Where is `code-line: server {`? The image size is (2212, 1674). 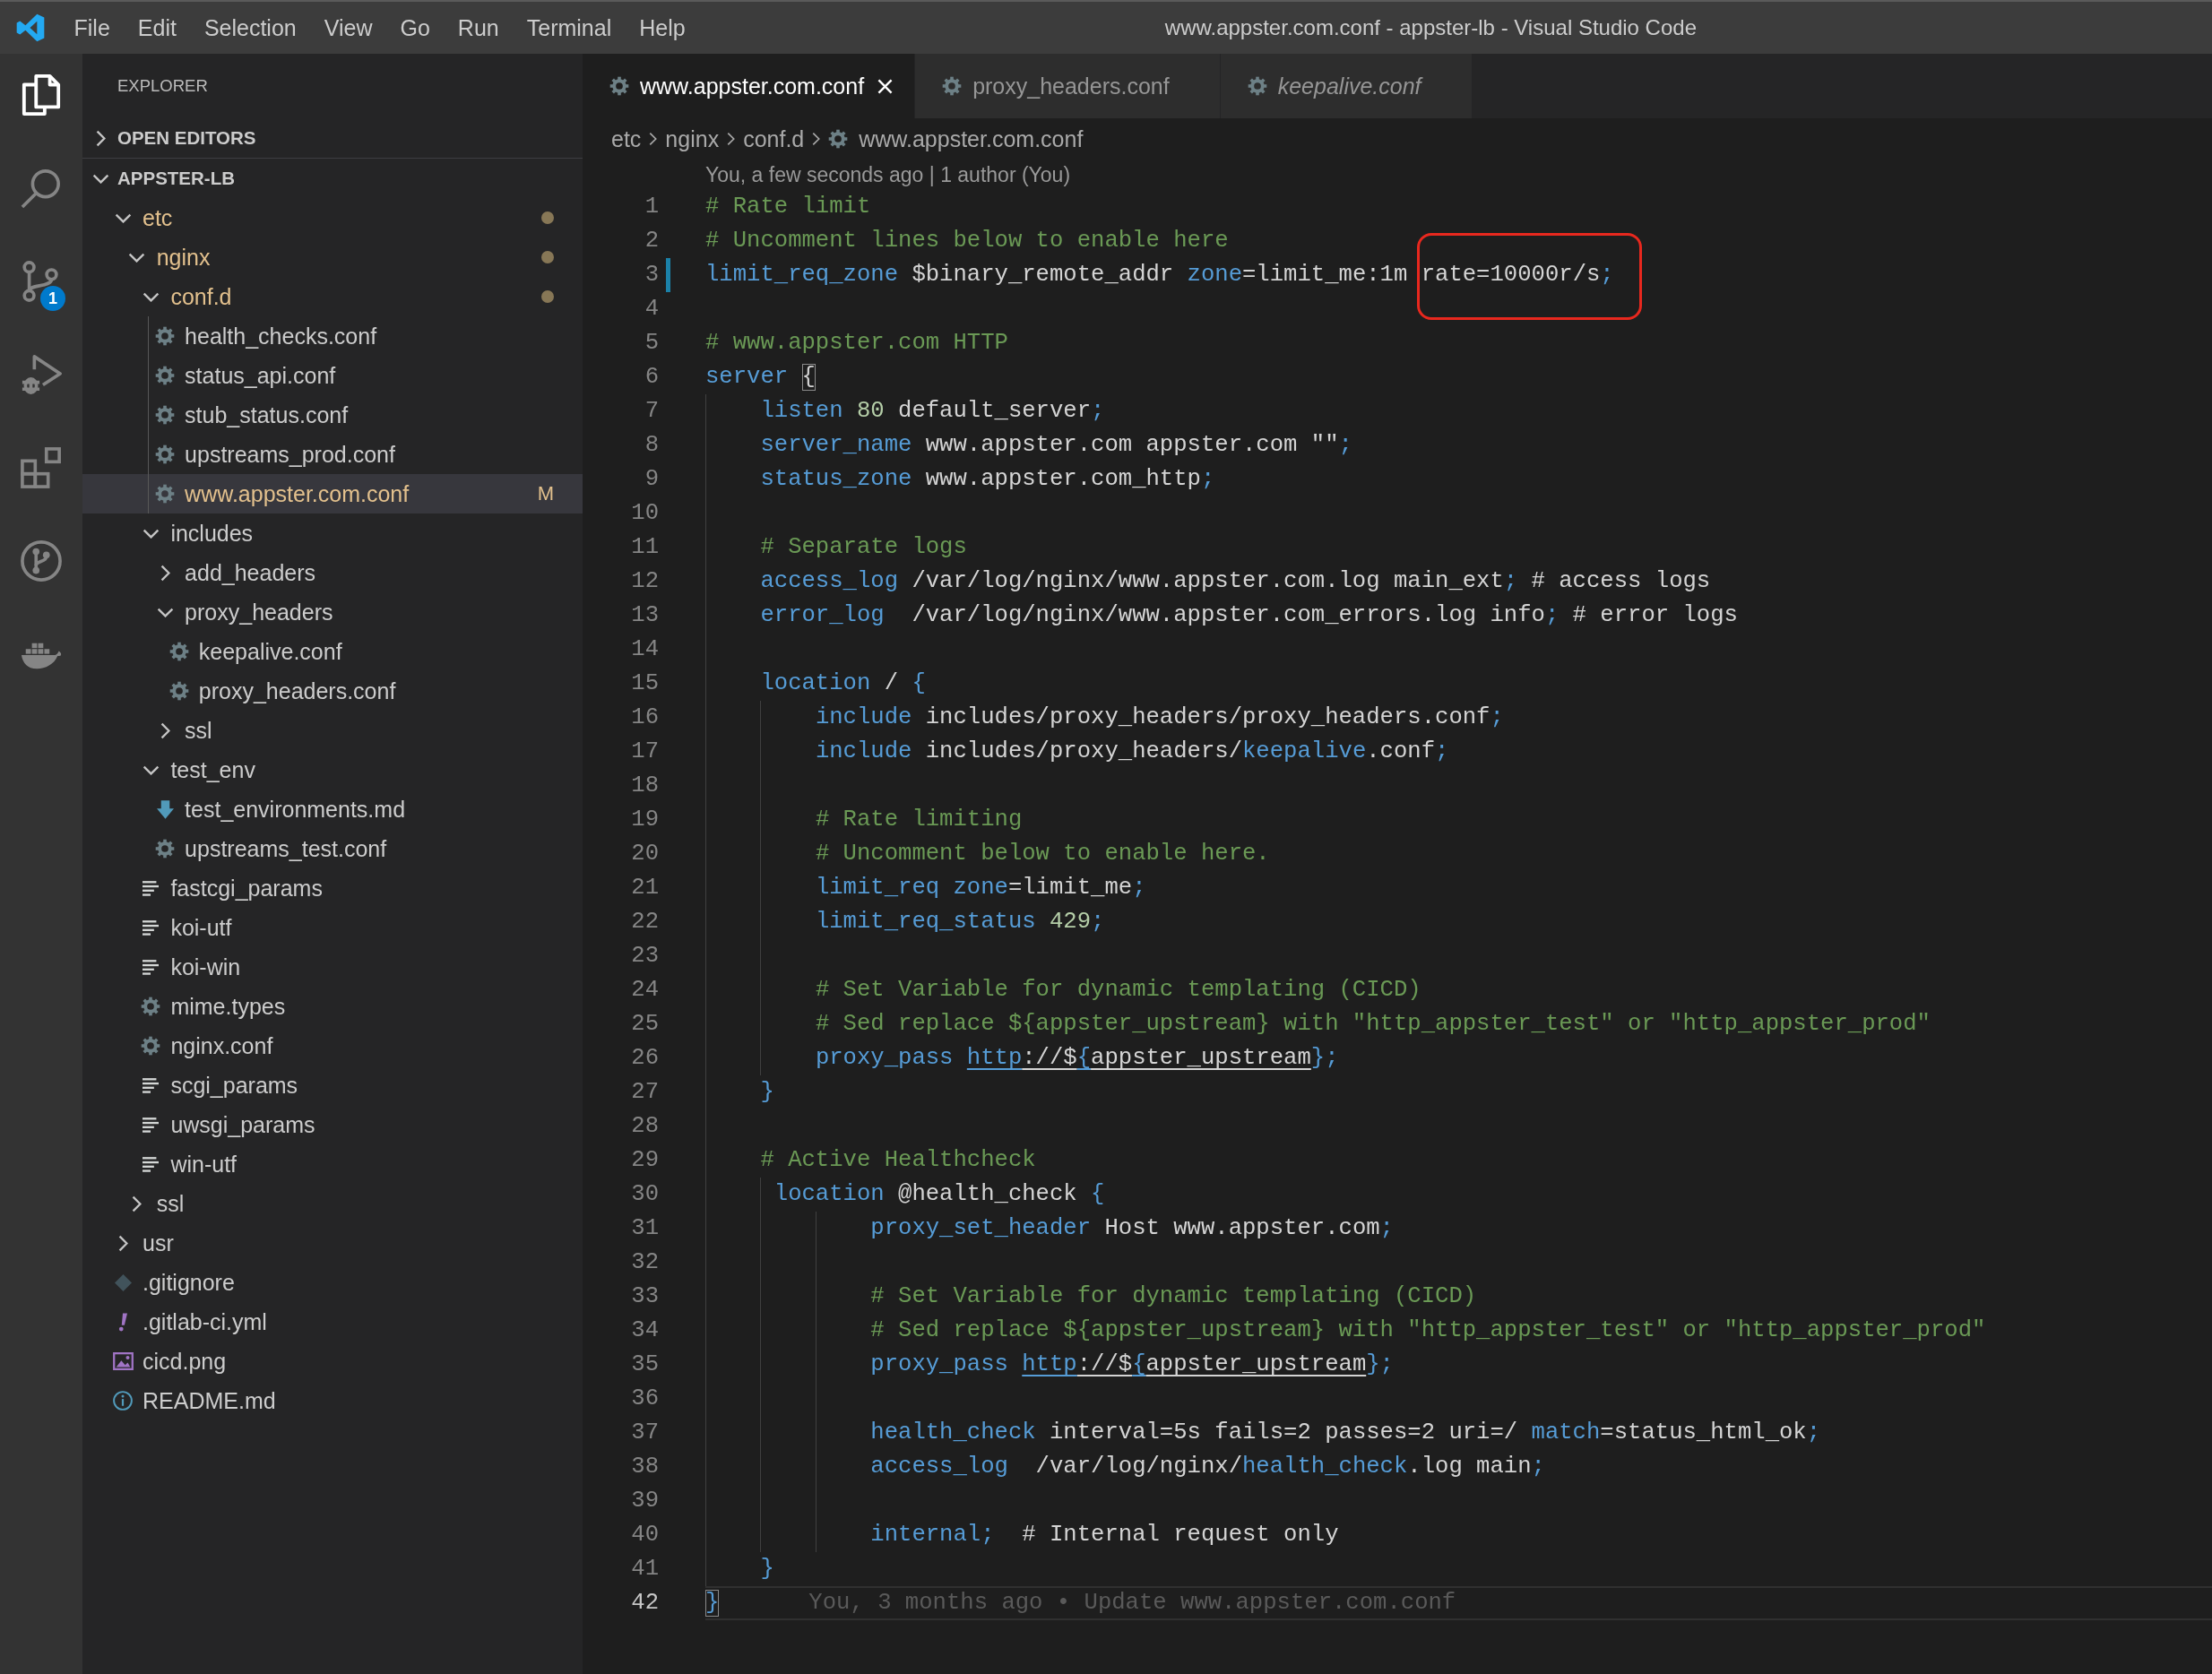 code-line: server { is located at coordinates (760, 378).